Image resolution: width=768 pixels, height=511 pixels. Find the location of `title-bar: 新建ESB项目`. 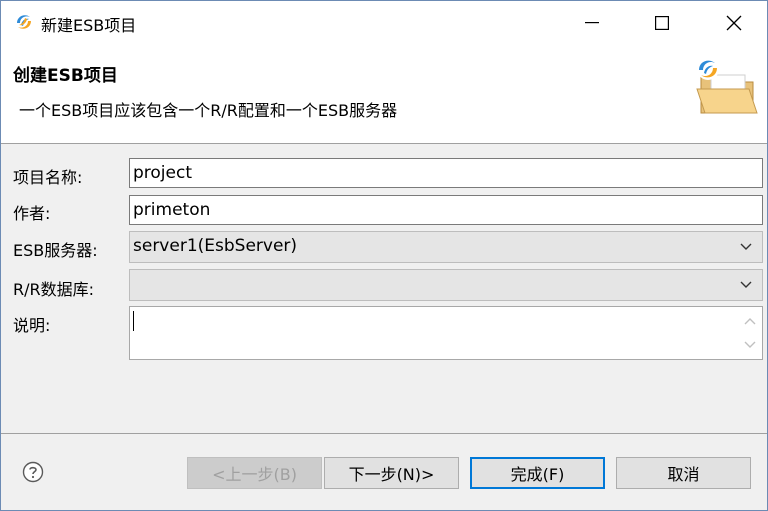

title-bar: 新建ESB项目 is located at coordinates (384, 23).